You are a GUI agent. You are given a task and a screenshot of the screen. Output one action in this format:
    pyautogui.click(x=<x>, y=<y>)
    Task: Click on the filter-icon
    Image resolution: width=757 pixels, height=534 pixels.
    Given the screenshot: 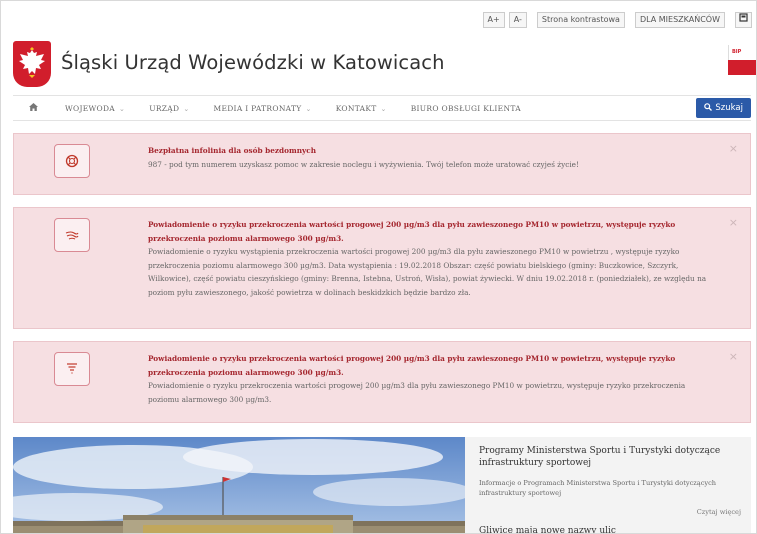 What is the action you would take?
    pyautogui.click(x=72, y=369)
    